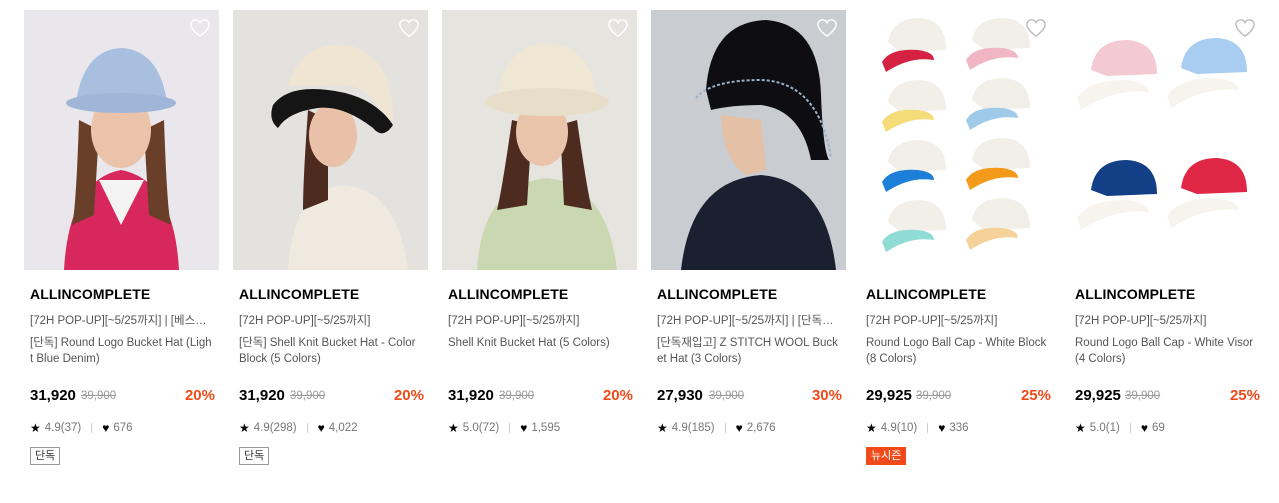  Describe the element at coordinates (481, 428) in the screenshot. I see `rating-value: 5.0(72)` at that location.